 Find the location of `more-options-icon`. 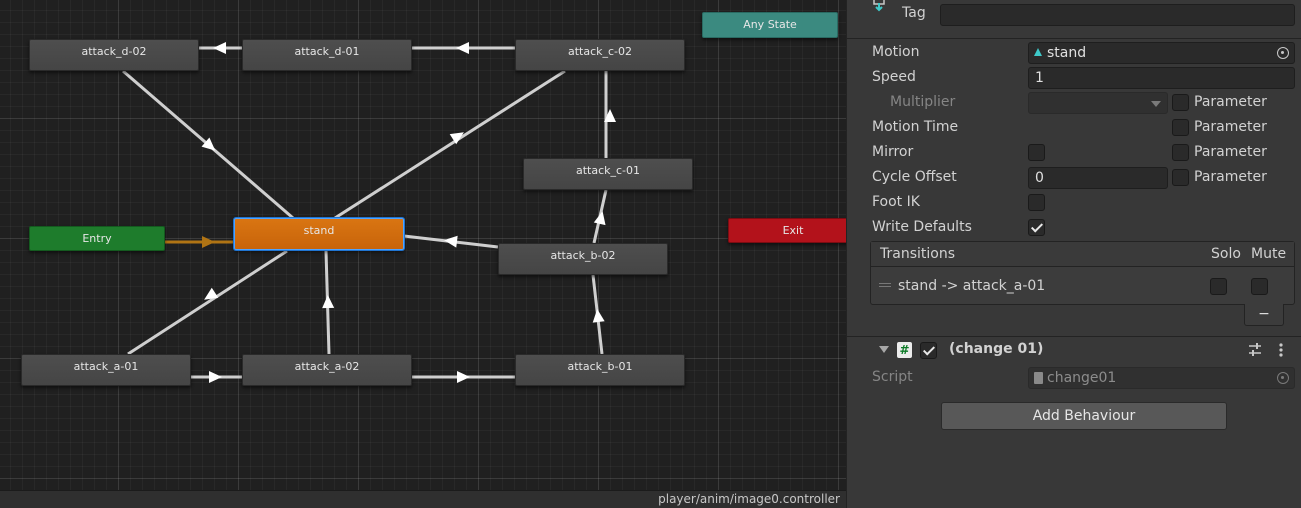

more-options-icon is located at coordinates (1281, 350).